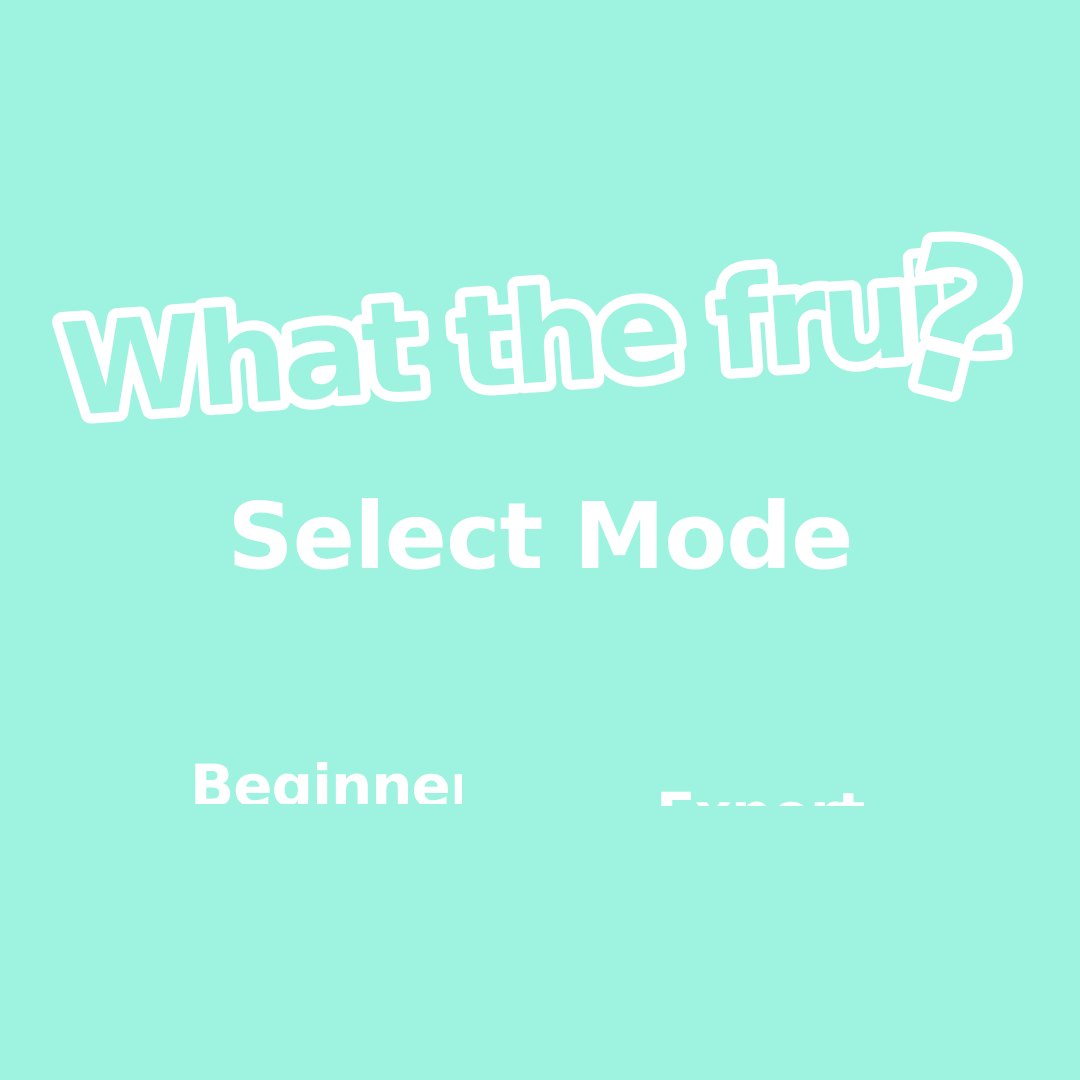 The width and height of the screenshot is (1080, 1080). Describe the element at coordinates (540, 536) in the screenshot. I see `select-mode-heading: Select Mode` at that location.